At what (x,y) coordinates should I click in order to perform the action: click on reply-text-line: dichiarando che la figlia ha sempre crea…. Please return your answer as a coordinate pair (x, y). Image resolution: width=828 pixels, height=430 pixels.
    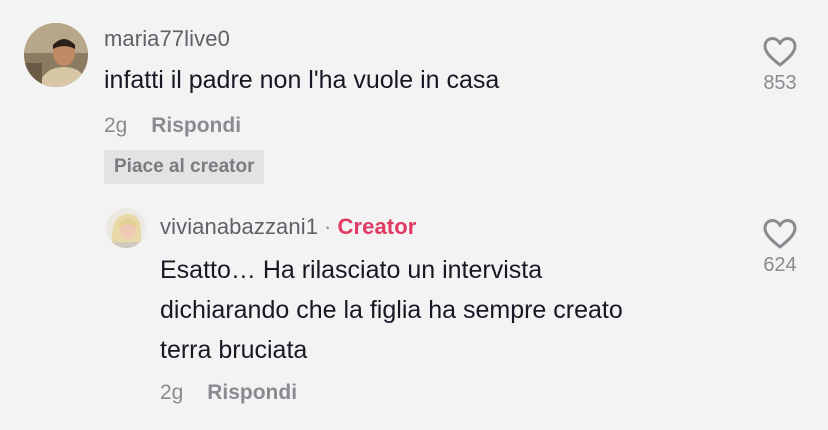
    Looking at the image, I should click on (391, 310).